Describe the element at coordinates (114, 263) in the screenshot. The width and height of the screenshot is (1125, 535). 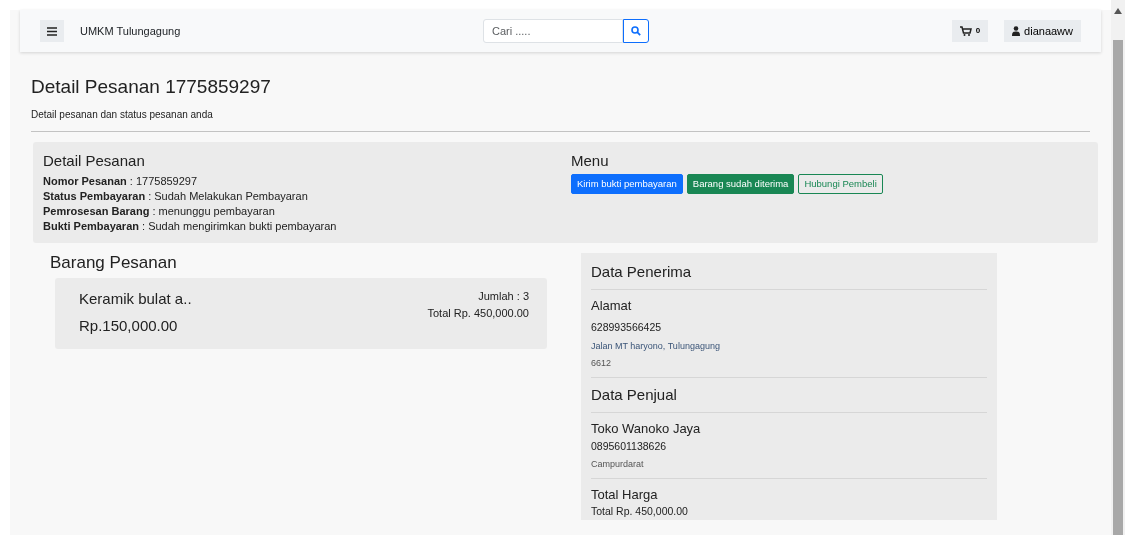
I see `section-title: Barang Pesanan` at that location.